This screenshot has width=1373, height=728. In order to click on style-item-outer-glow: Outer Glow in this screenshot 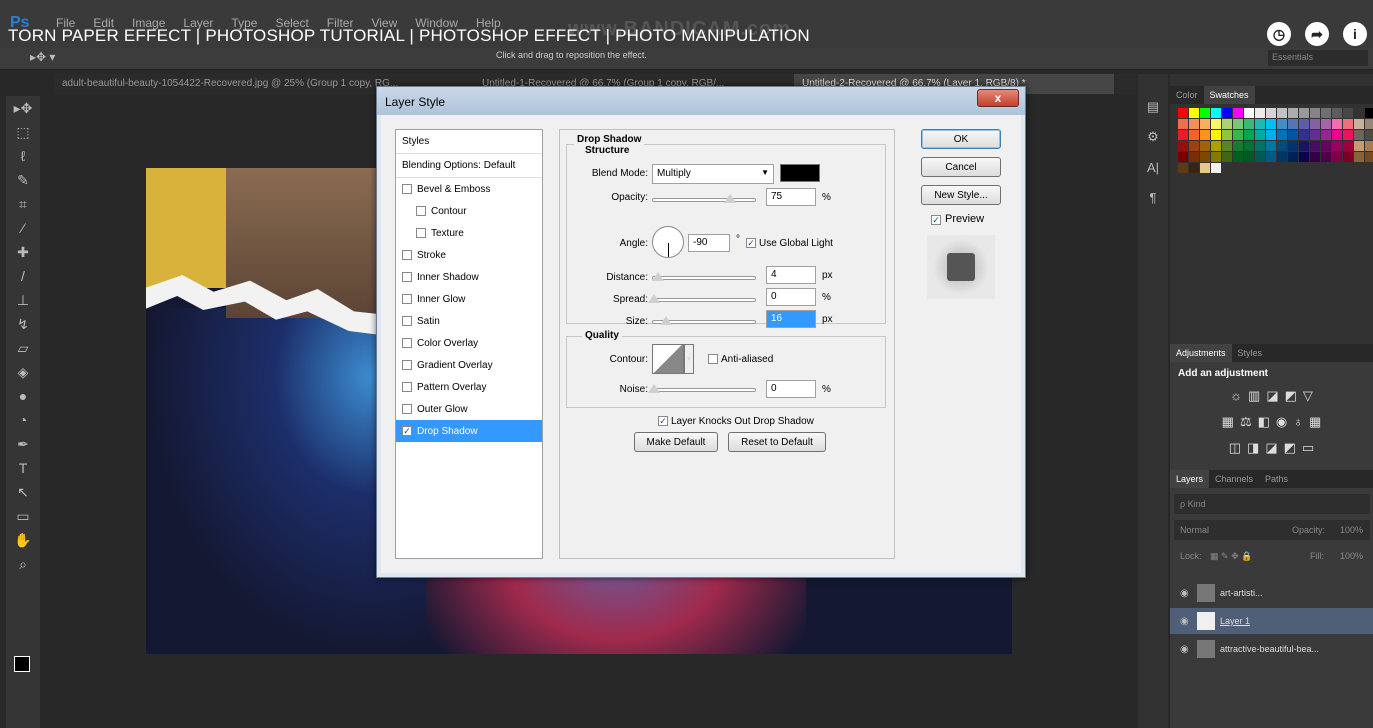, I will do `click(469, 409)`.